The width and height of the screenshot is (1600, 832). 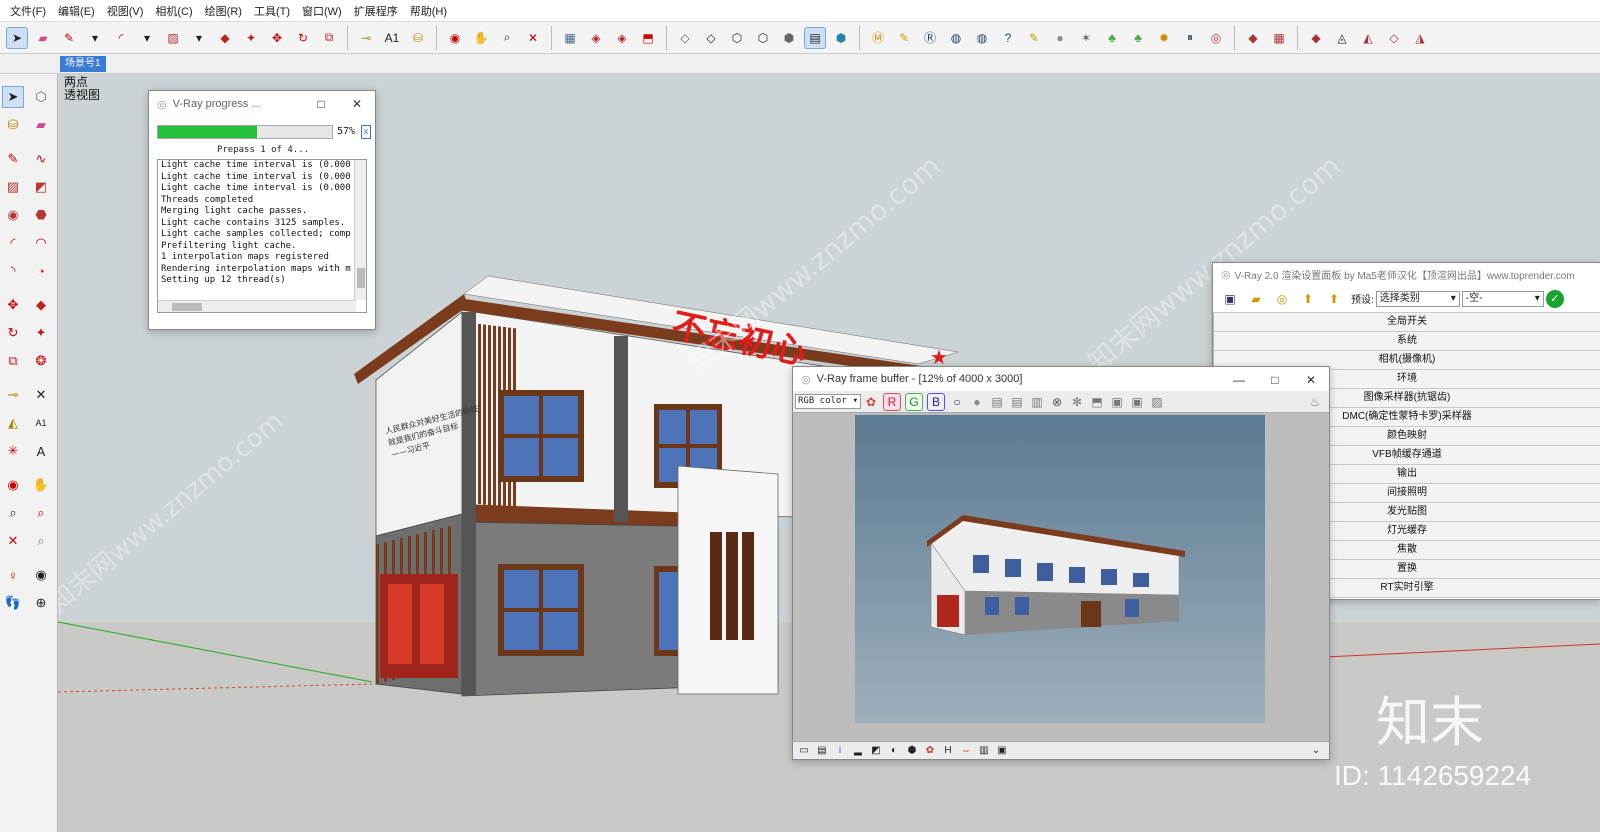 I want to click on levels-icon: ▂, so click(x=858, y=751).